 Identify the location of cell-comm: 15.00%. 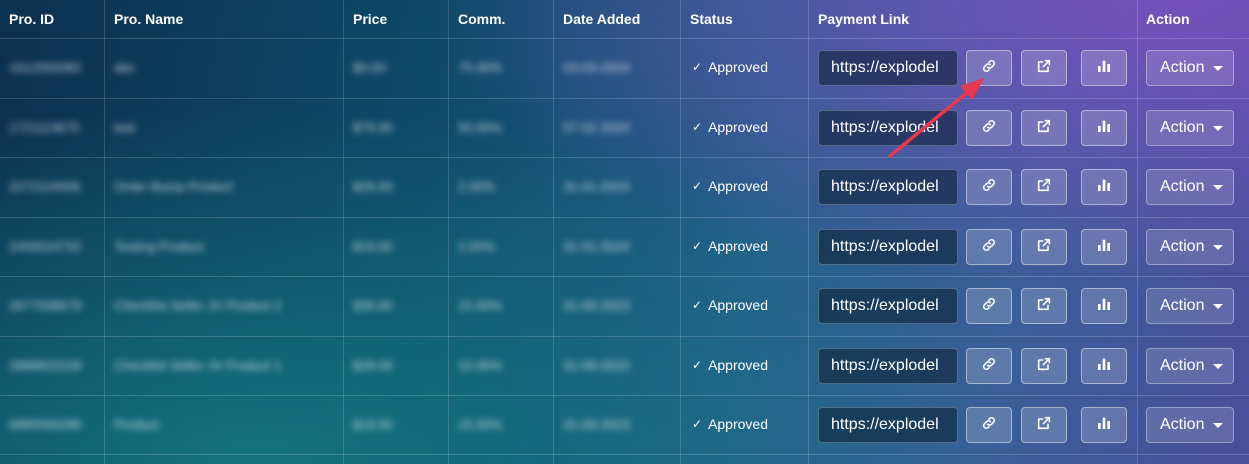
(480, 365).